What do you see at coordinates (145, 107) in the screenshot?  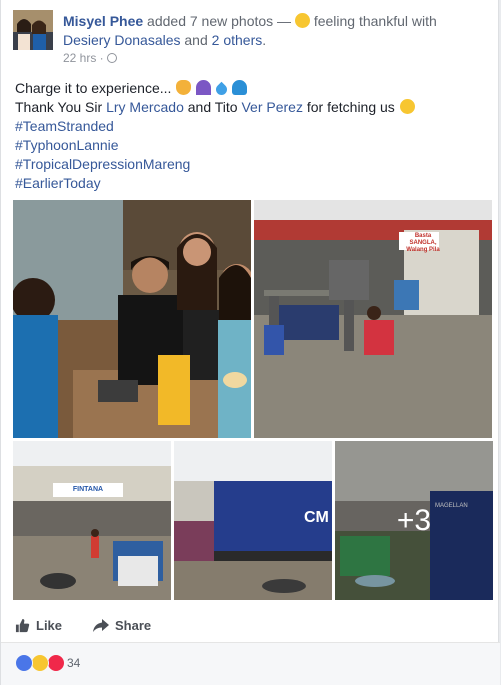 I see `friend-link-lry: Lry Mercado` at bounding box center [145, 107].